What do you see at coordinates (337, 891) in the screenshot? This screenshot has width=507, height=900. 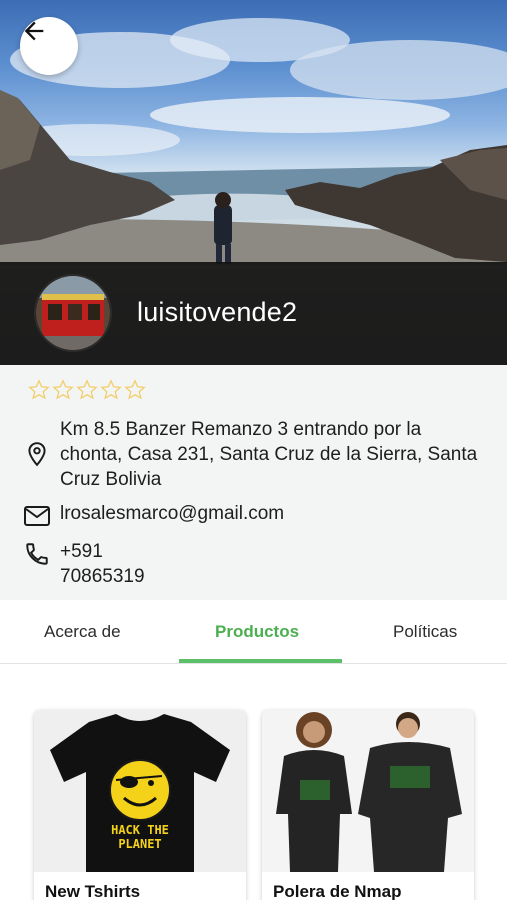 I see `product-title: Polera de Nmap` at bounding box center [337, 891].